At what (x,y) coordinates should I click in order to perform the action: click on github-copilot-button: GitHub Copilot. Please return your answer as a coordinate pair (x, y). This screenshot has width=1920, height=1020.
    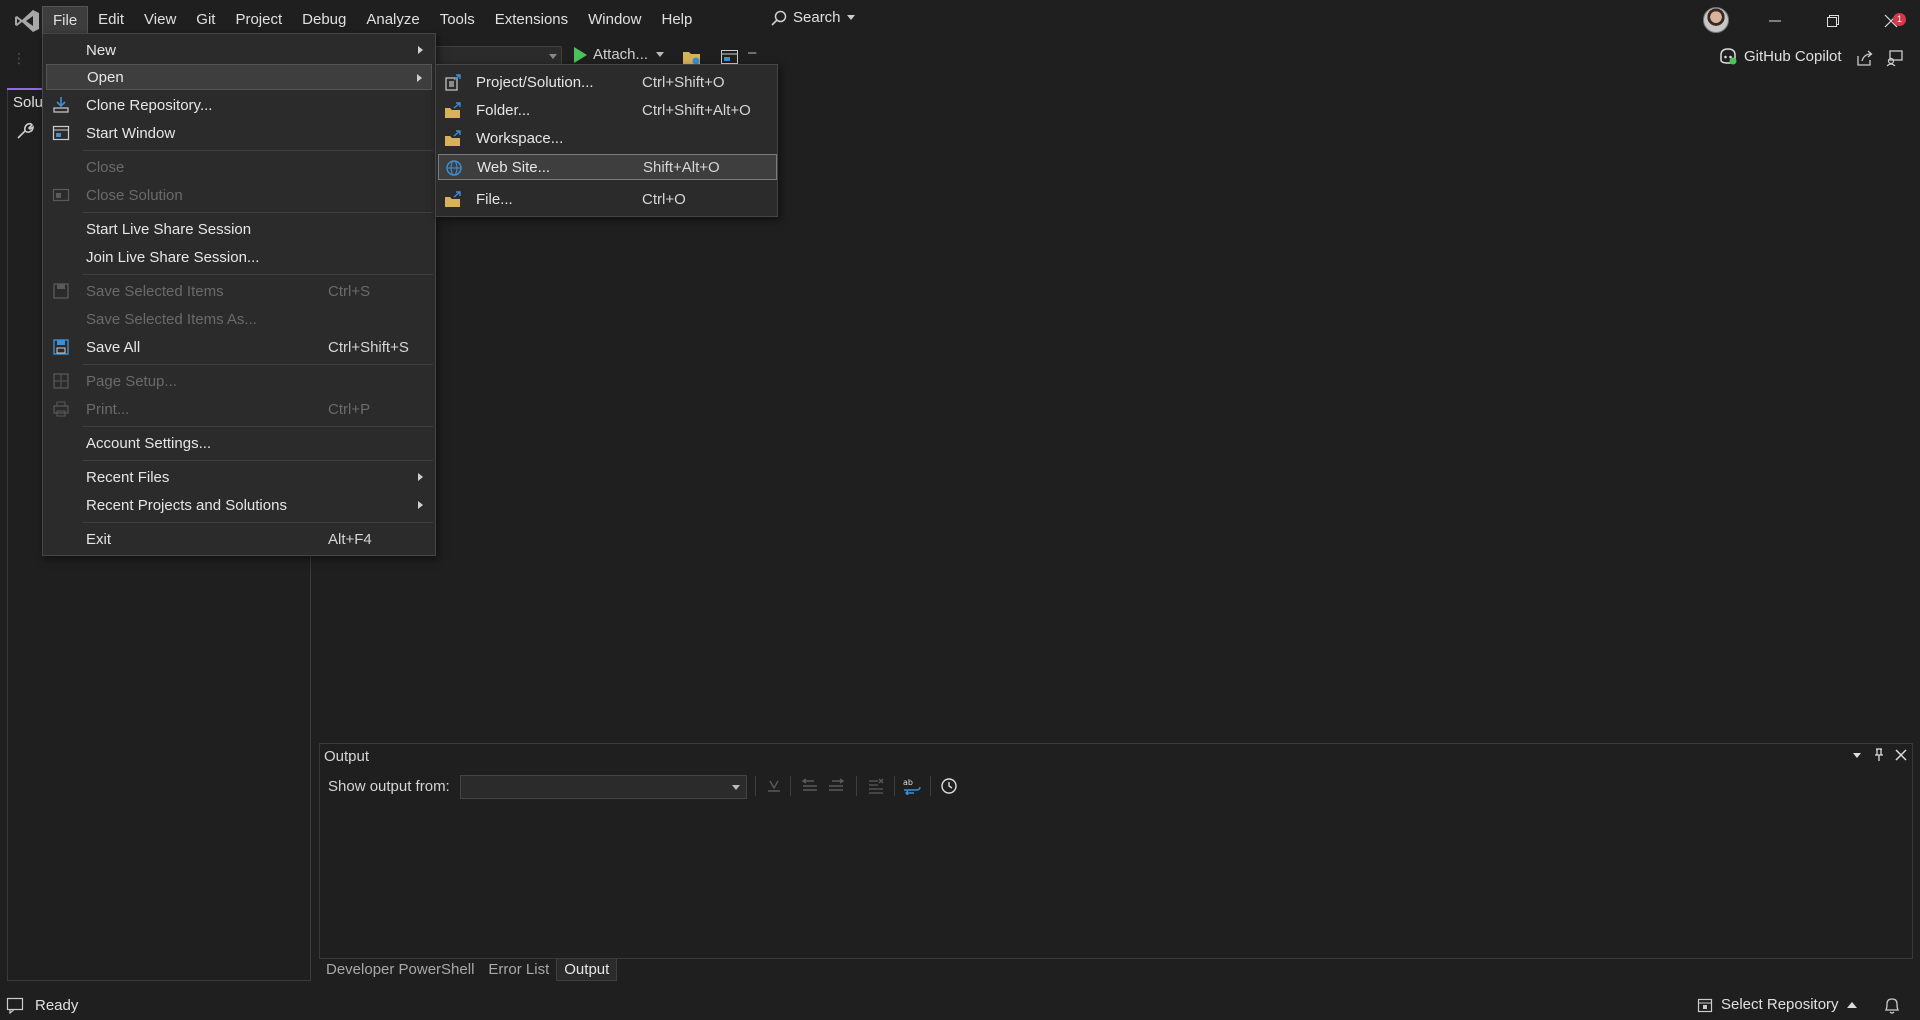
    Looking at the image, I should click on (1780, 56).